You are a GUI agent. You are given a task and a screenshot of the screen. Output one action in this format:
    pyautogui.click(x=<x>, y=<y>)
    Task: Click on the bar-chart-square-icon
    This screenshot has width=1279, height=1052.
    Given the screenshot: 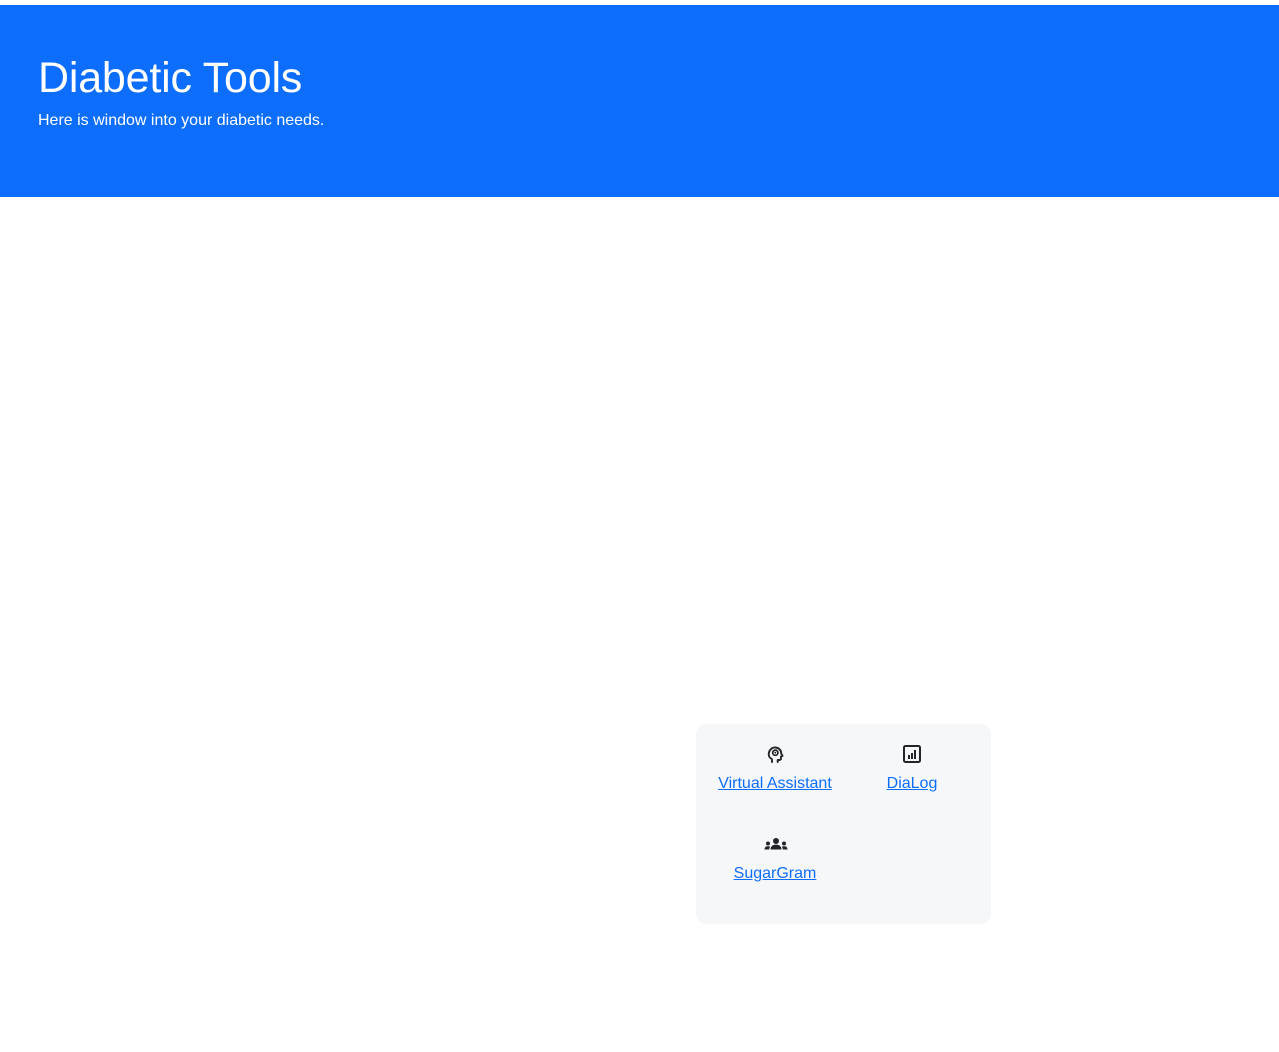 What is the action you would take?
    pyautogui.click(x=912, y=755)
    